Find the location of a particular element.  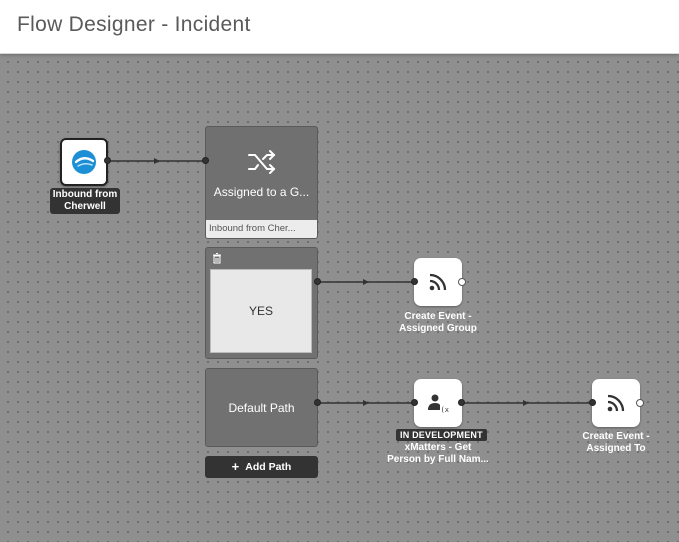

trigger-output-port is located at coordinates (107, 160).